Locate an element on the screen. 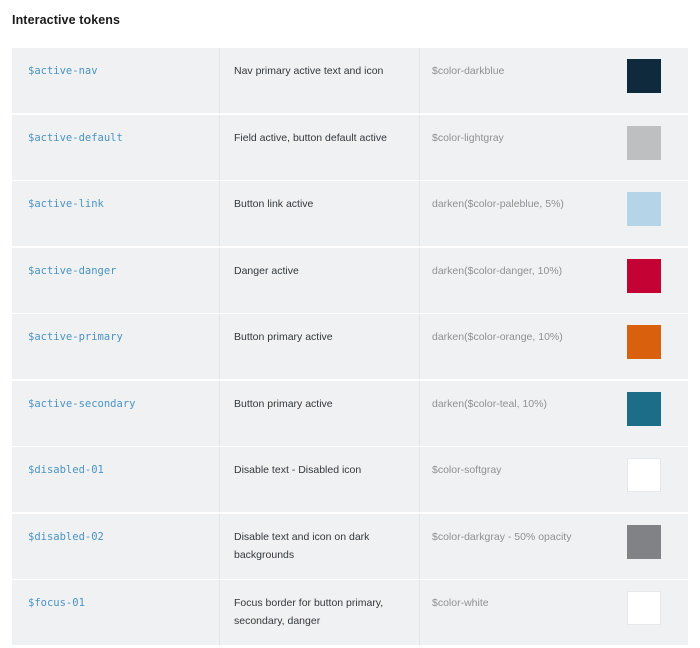 This screenshot has height=648, width=700. token-description: Disable text - Disabled icon is located at coordinates (298, 470).